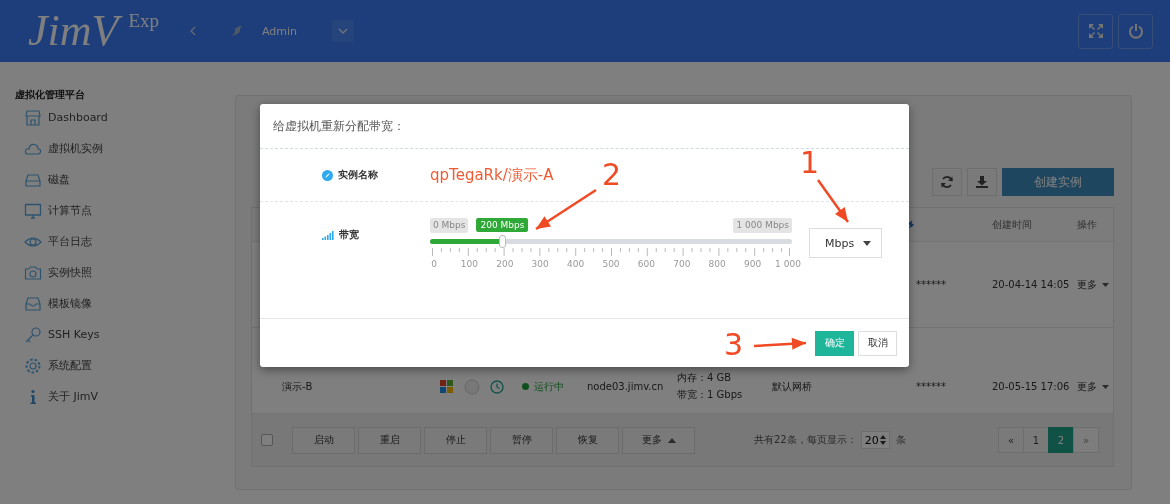  What do you see at coordinates (646, 264) in the screenshot?
I see `tick-label: 600` at bounding box center [646, 264].